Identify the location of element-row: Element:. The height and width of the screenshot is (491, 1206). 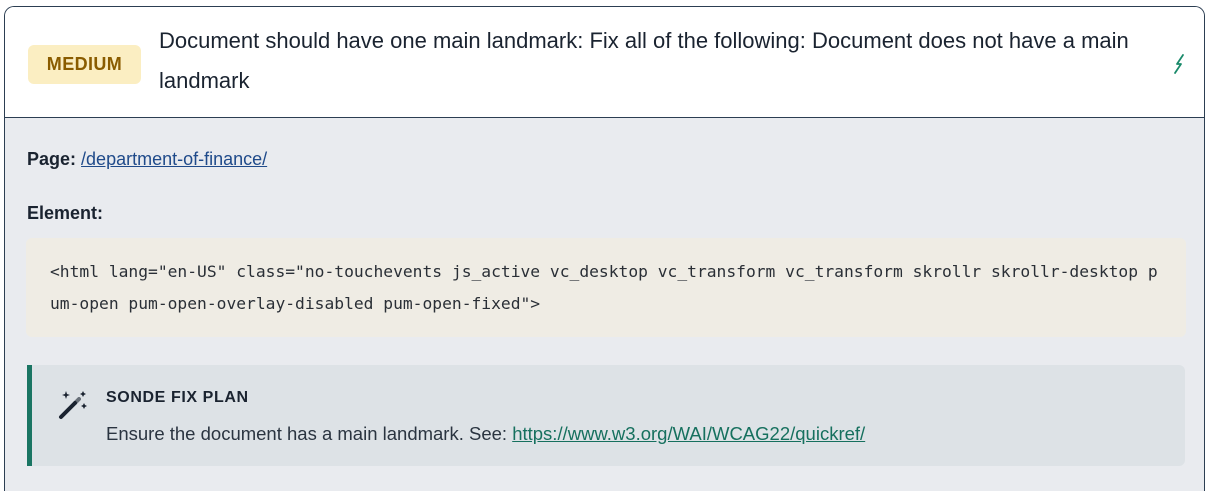
(65, 213).